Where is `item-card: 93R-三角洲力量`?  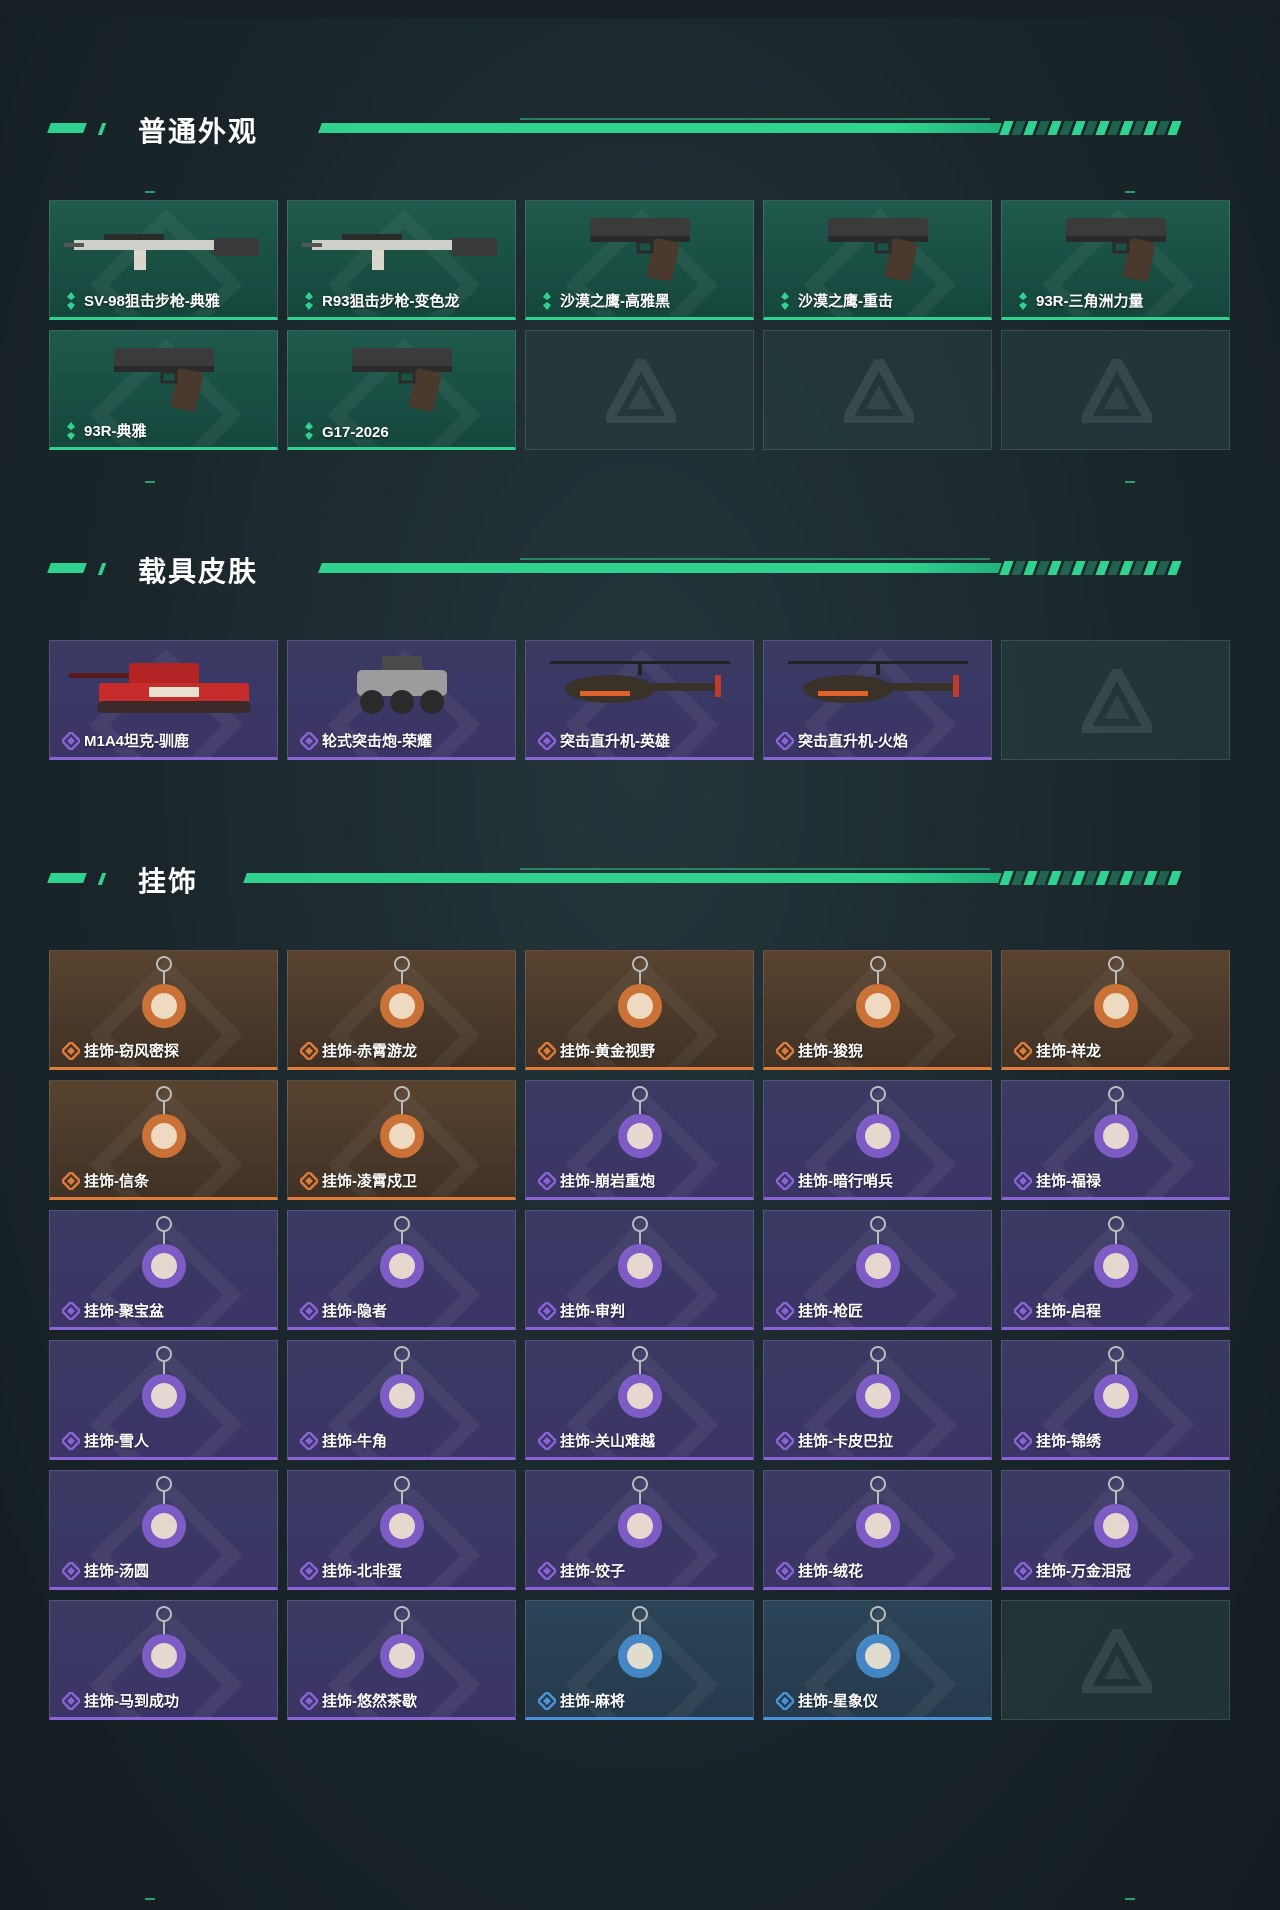 item-card: 93R-三角洲力量 is located at coordinates (1115, 260).